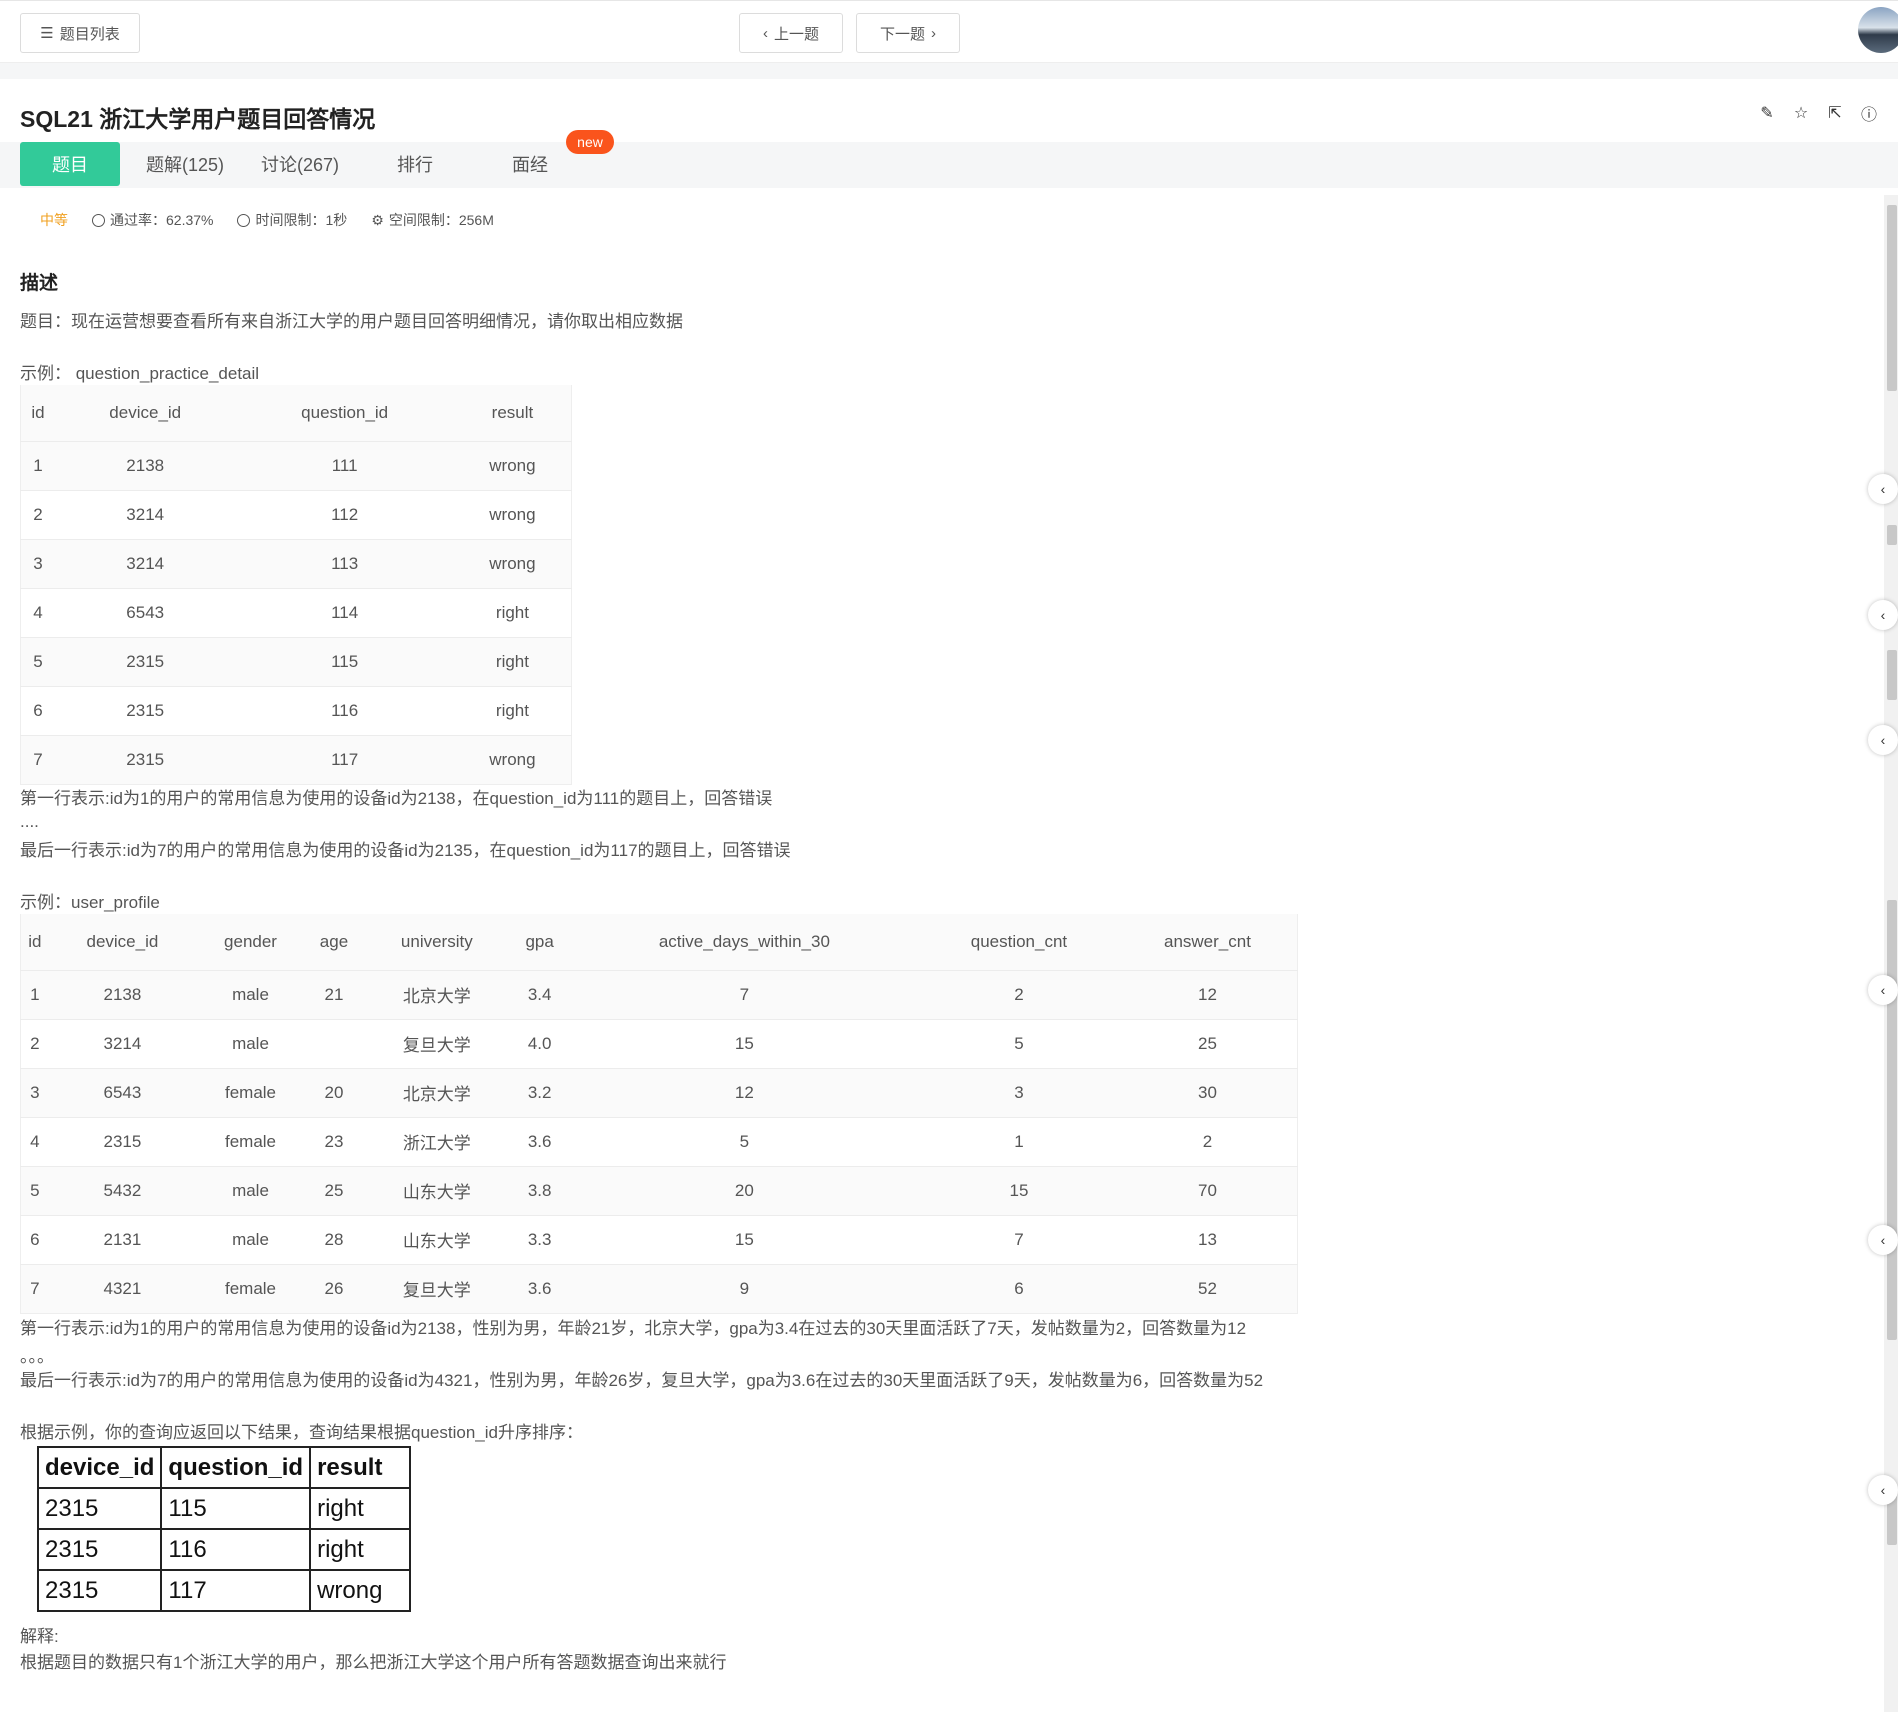  I want to click on pass-rate-text: 通过率：62.37%, so click(162, 220).